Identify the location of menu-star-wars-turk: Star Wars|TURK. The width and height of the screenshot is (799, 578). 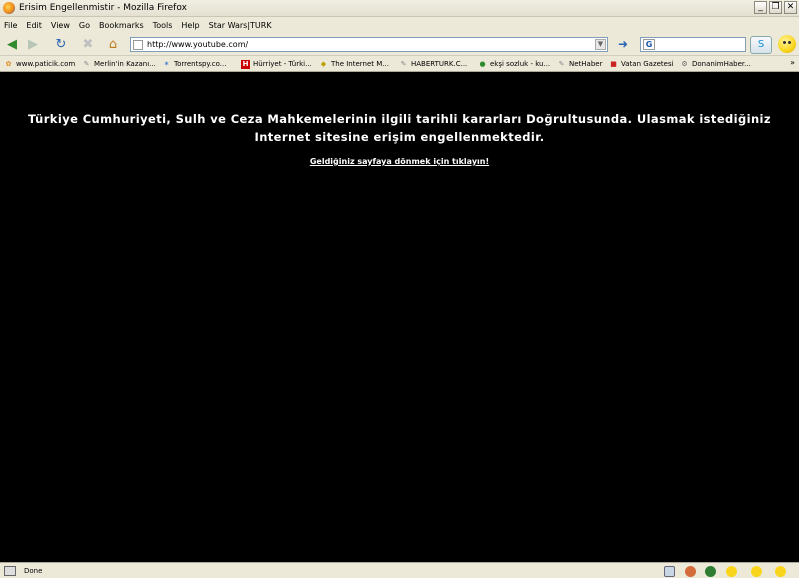
(240, 25).